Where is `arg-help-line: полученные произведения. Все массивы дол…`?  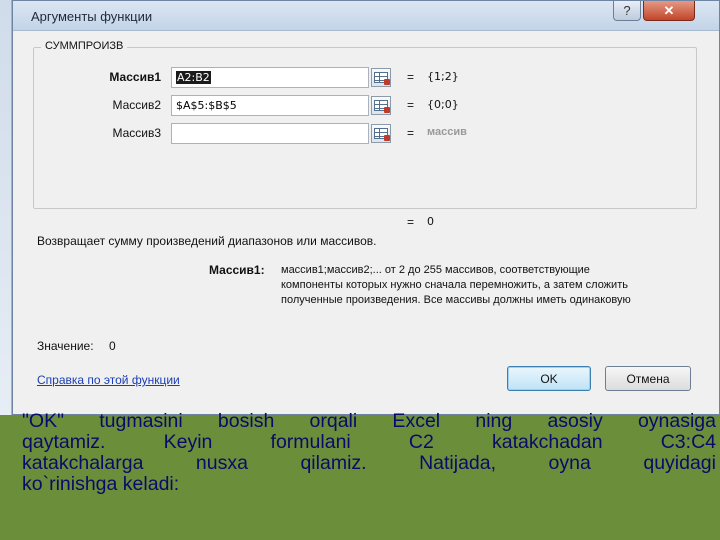
arg-help-line: полученные произведения. Все массивы дол… is located at coordinates (456, 300).